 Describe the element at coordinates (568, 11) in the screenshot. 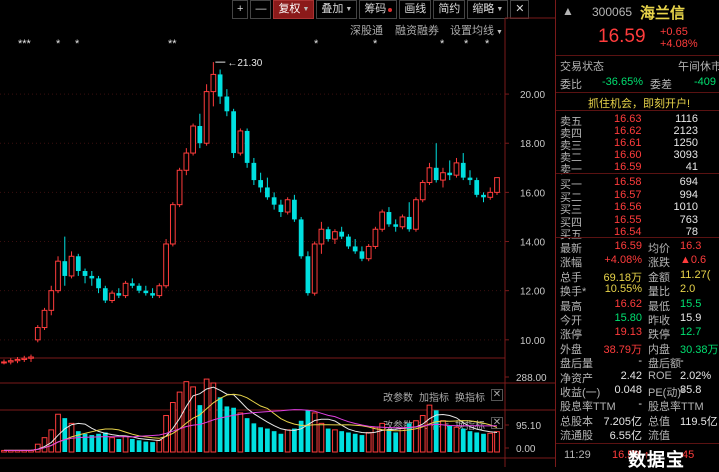

I see `scroll-up-icon: ▲` at that location.